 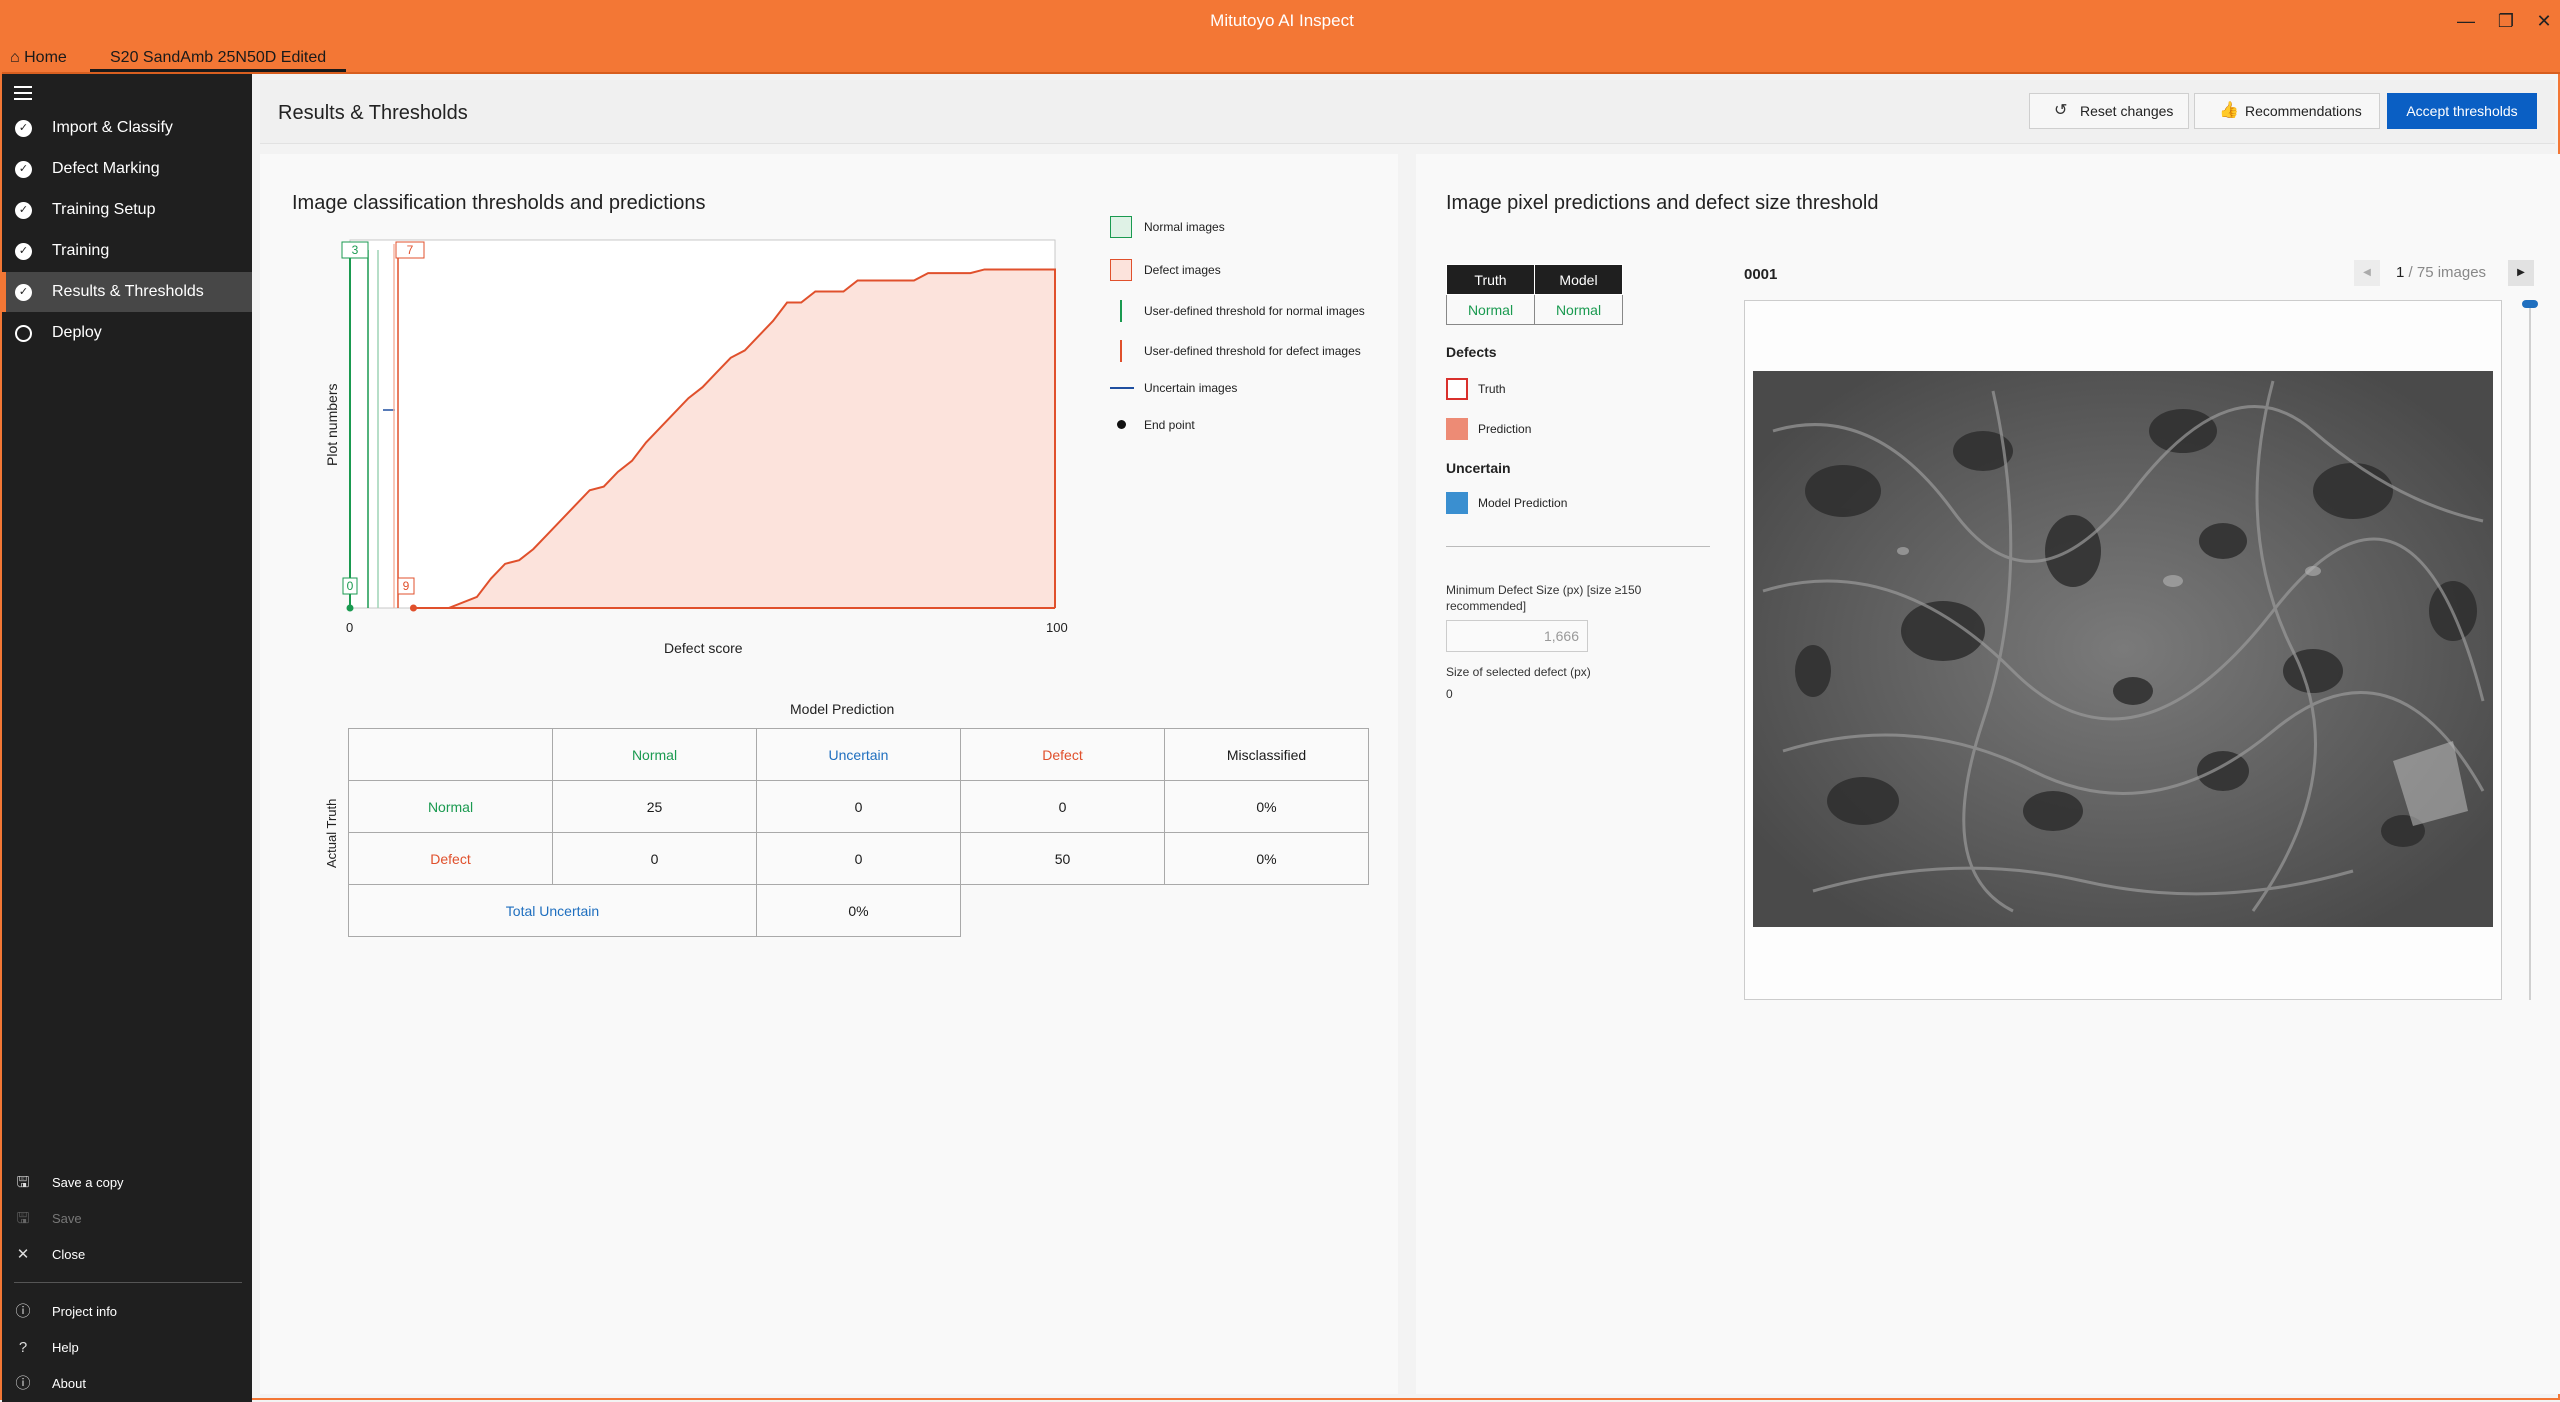 I want to click on col-header-normal: Normal, so click(x=654, y=754).